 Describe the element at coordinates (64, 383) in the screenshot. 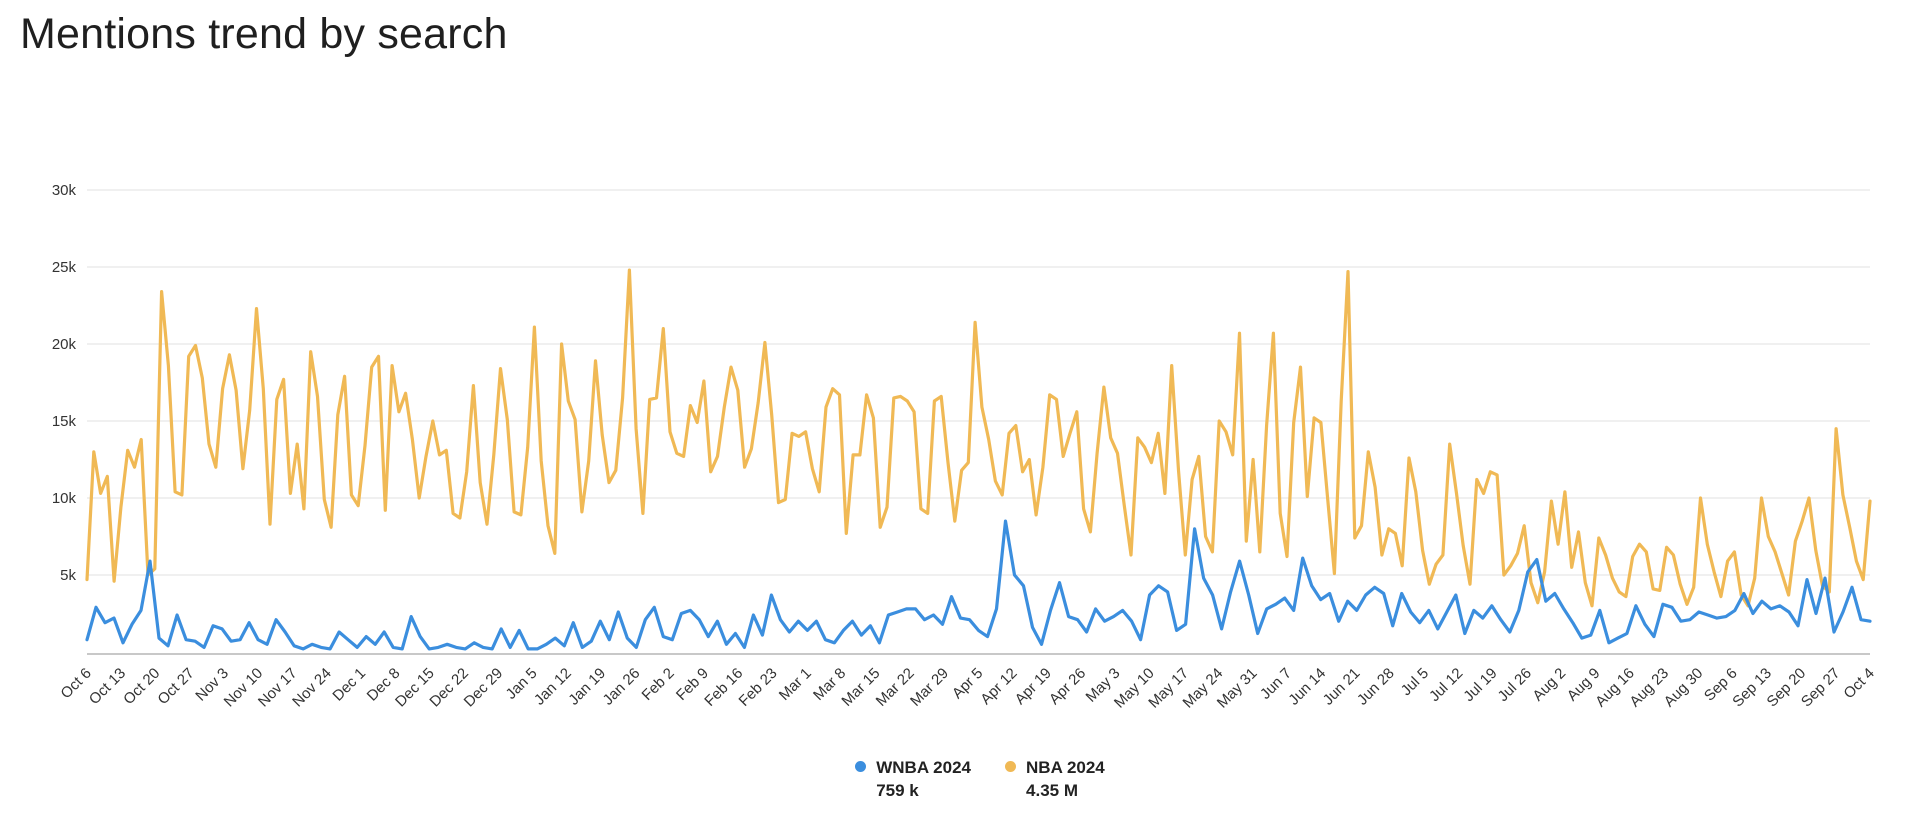

I see `y-axis-ticks: 5k 10k 15k 20k 25k 30k` at that location.